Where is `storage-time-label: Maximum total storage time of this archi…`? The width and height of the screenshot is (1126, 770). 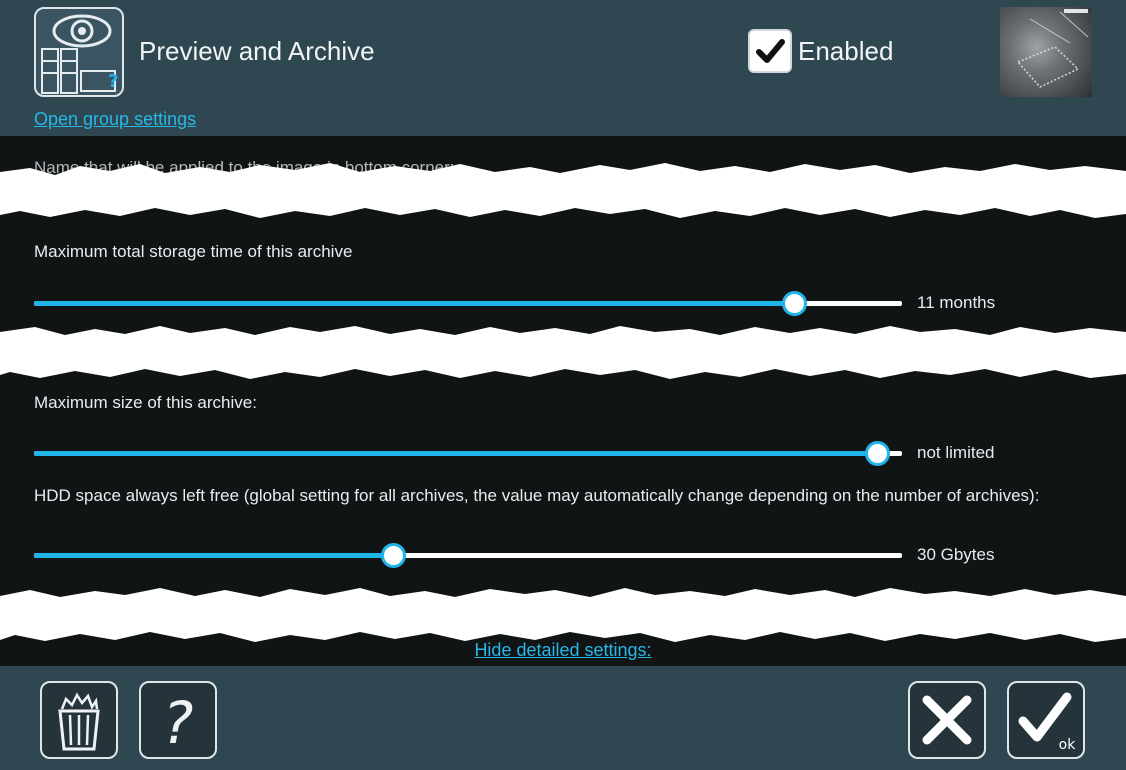
storage-time-label: Maximum total storage time of this archi… is located at coordinates (193, 251).